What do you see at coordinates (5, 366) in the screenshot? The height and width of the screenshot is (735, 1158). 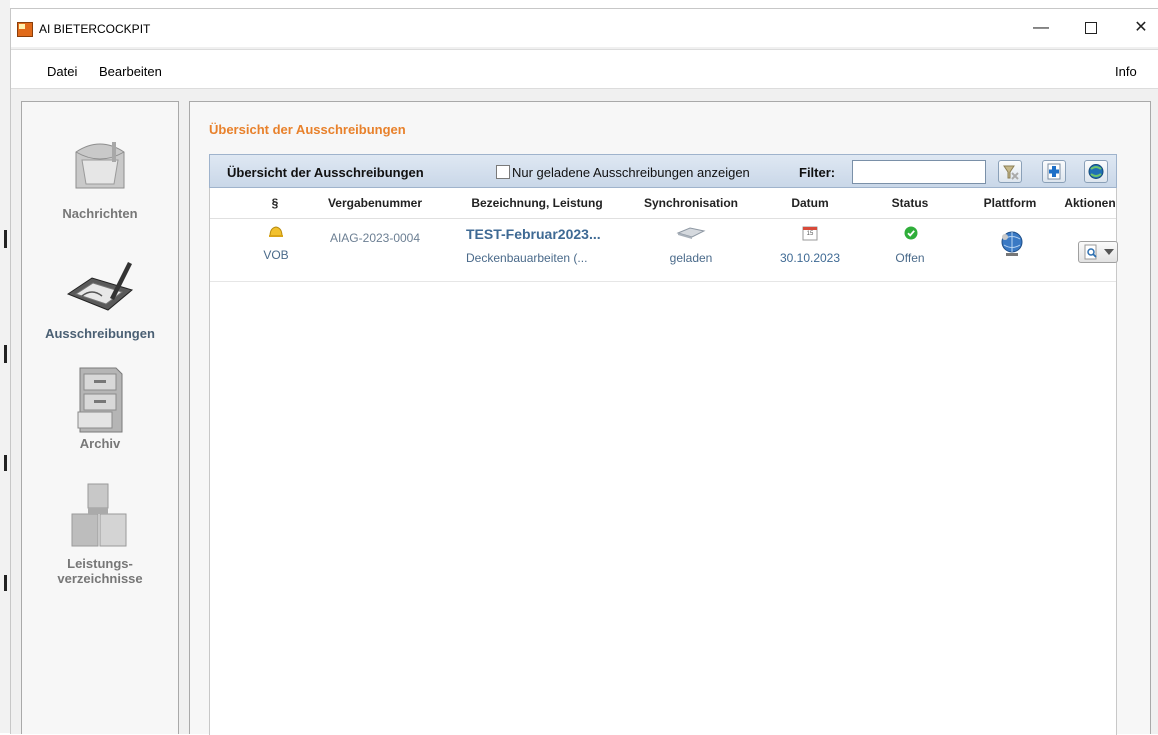 I see `desktop-edge` at bounding box center [5, 366].